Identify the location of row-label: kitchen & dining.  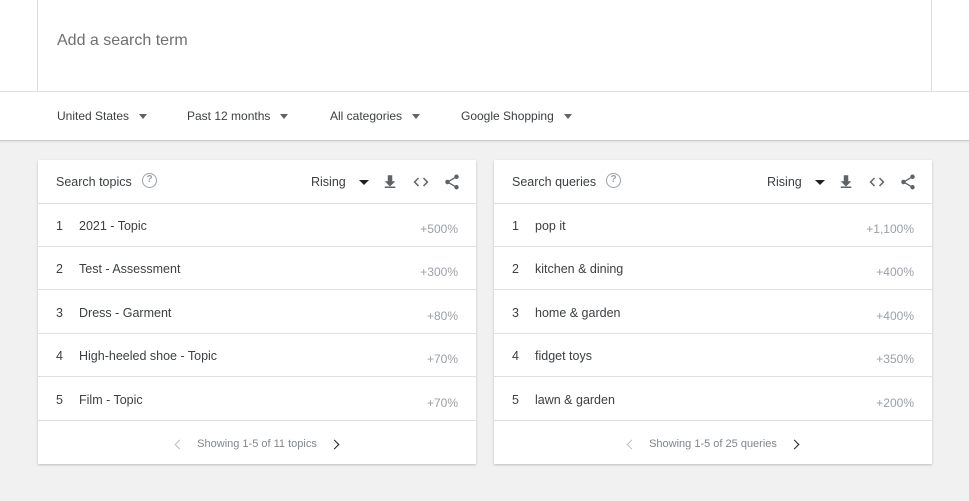
(579, 269).